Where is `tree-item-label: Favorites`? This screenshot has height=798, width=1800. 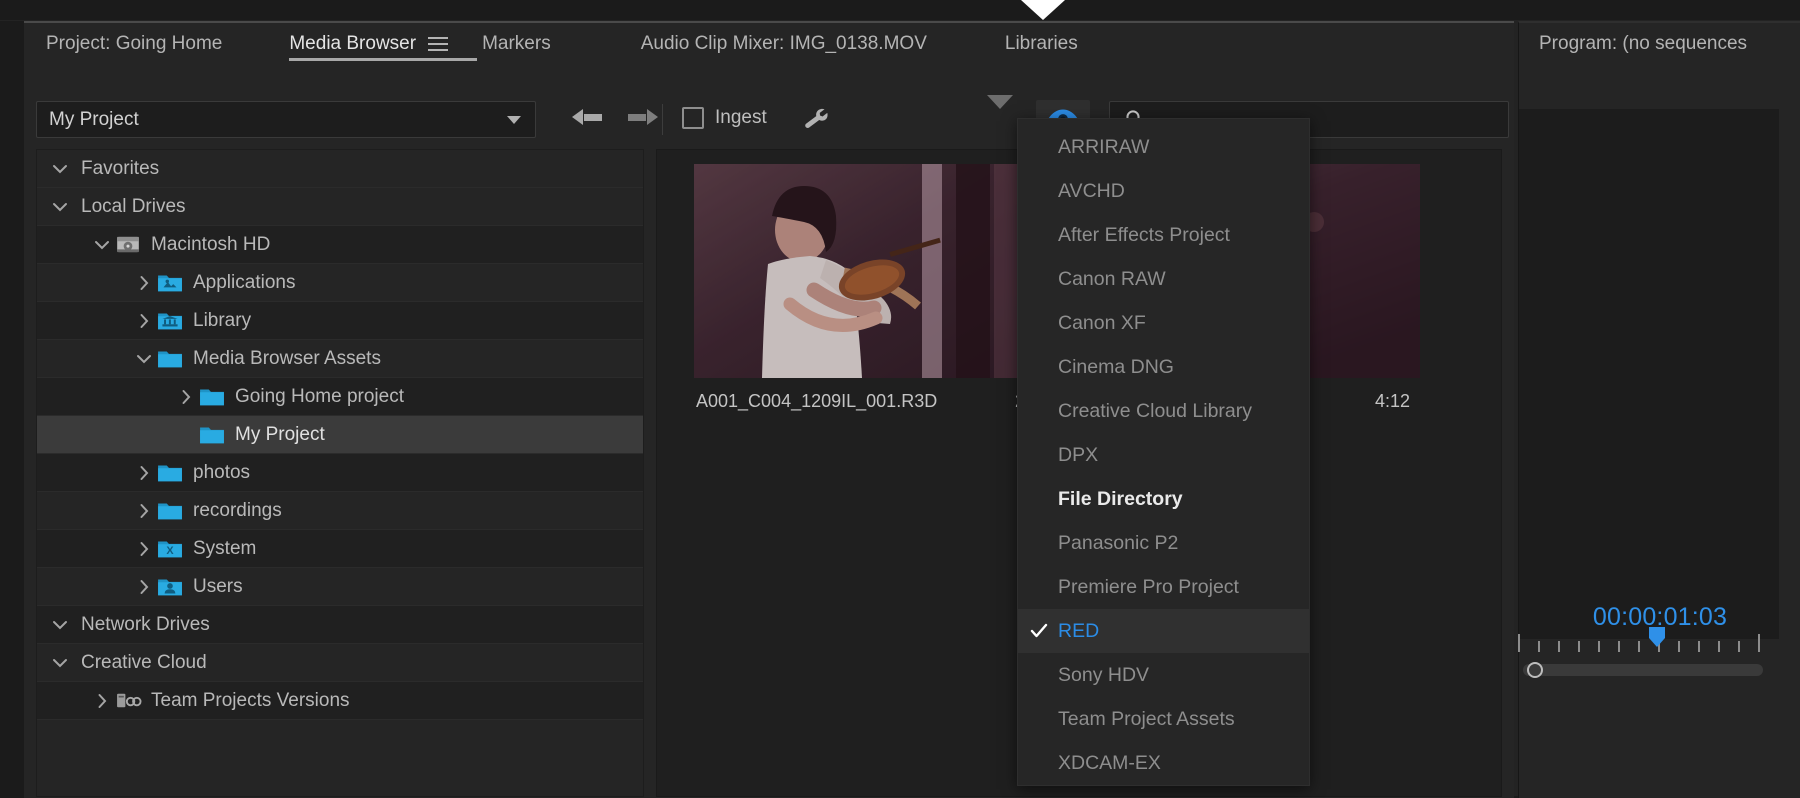 tree-item-label: Favorites is located at coordinates (120, 168).